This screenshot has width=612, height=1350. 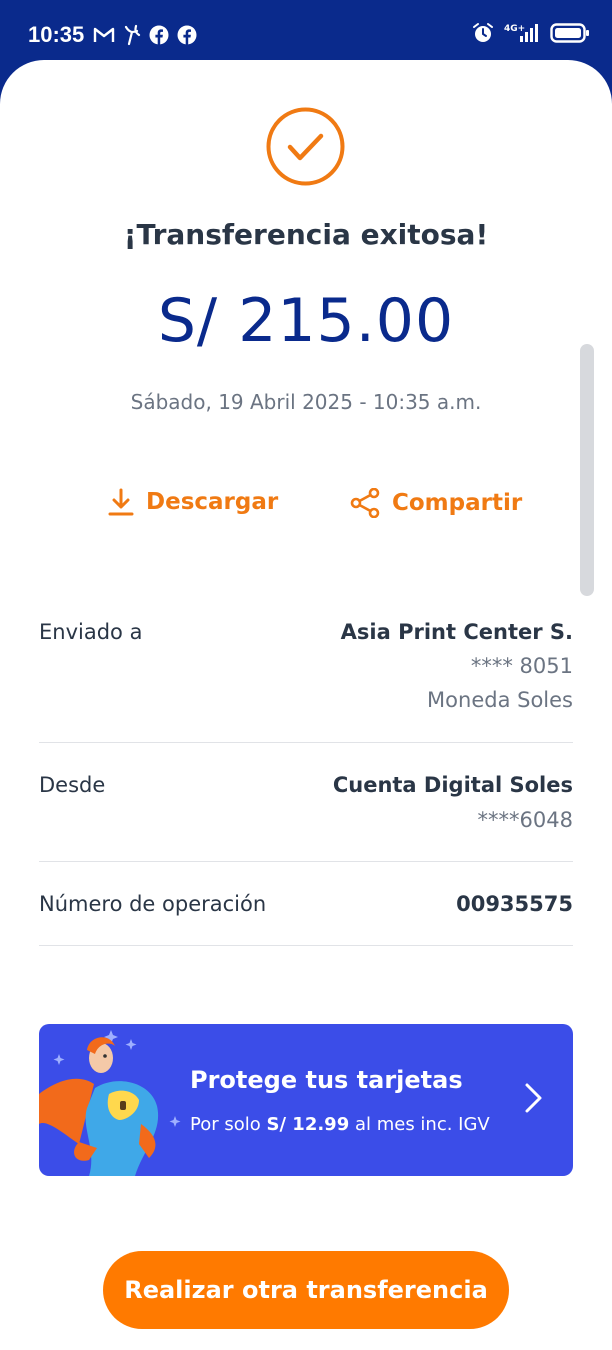 What do you see at coordinates (305, 146) in the screenshot?
I see `success-check-icon` at bounding box center [305, 146].